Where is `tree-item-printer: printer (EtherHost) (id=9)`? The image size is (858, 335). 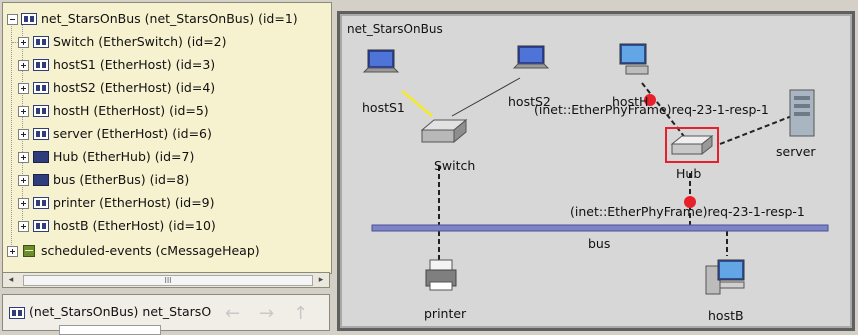 tree-item-printer: printer (EtherHost) (id=9) is located at coordinates (166, 203).